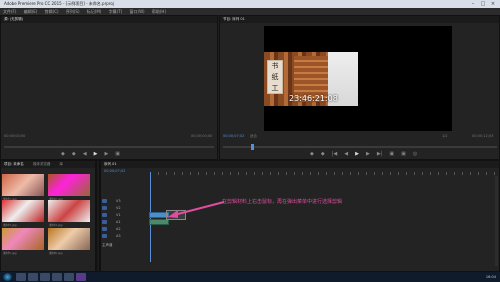 This screenshot has height=282, width=500. Describe the element at coordinates (483, 4) in the screenshot. I see `maximize-icon: □` at that location.